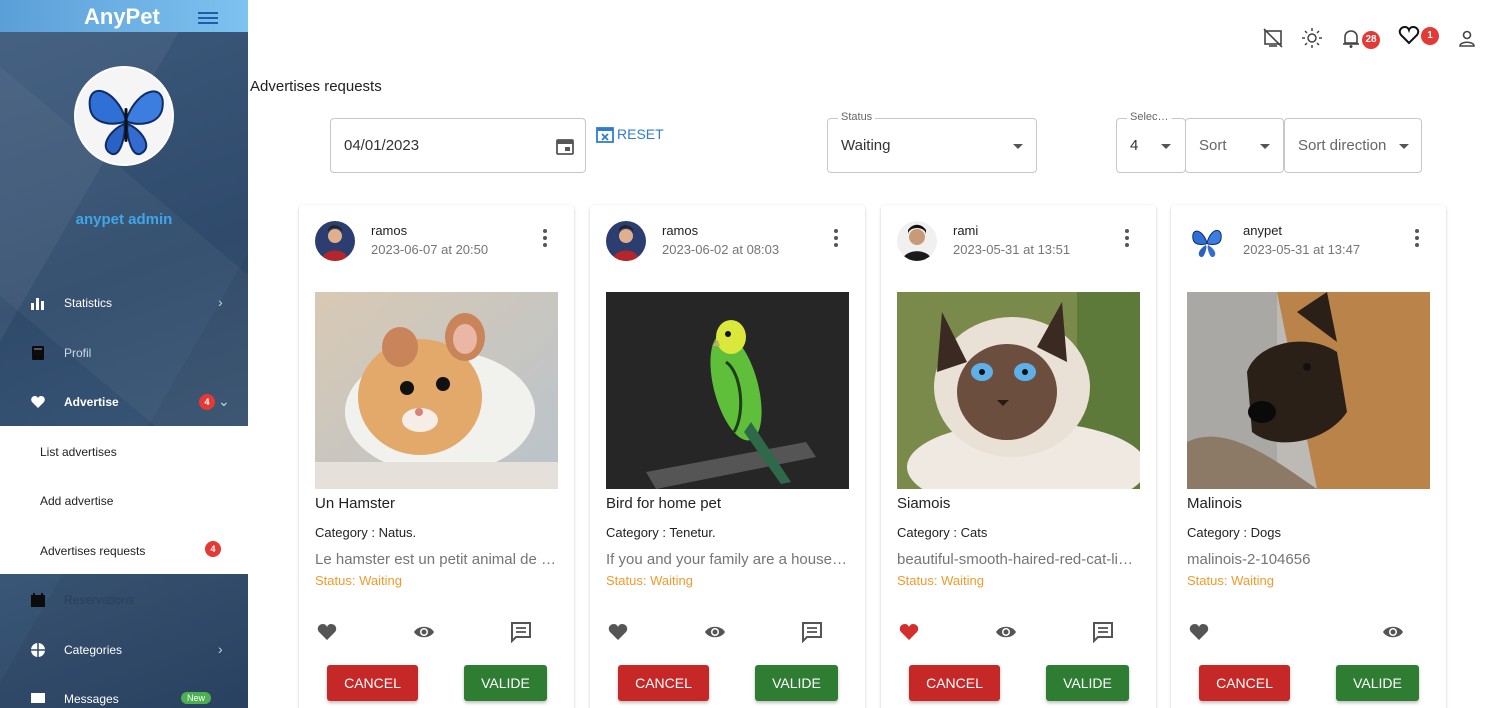  What do you see at coordinates (458, 145) in the screenshot?
I see `date-filter-input: 04/01/2023` at bounding box center [458, 145].